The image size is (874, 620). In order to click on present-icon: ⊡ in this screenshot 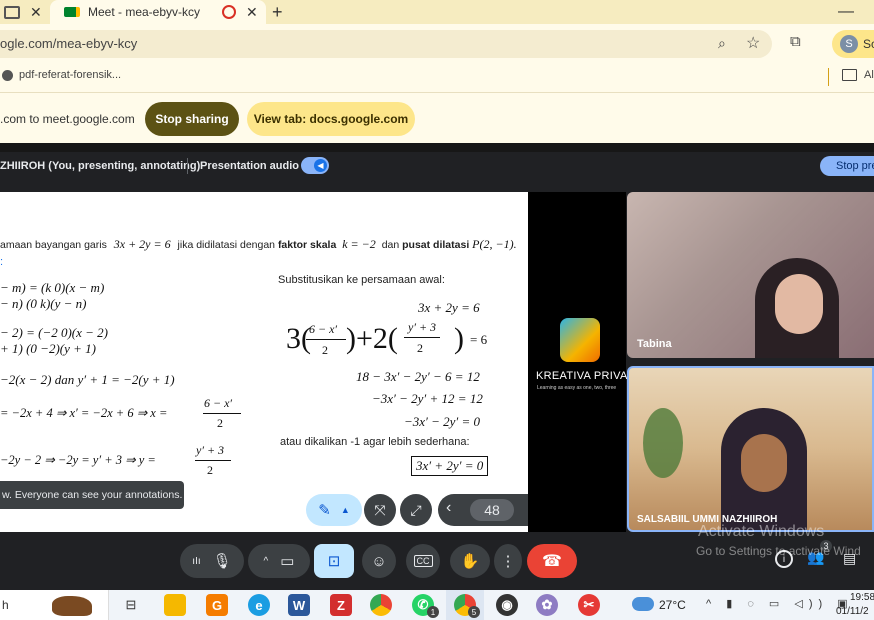, I will do `click(334, 561)`.